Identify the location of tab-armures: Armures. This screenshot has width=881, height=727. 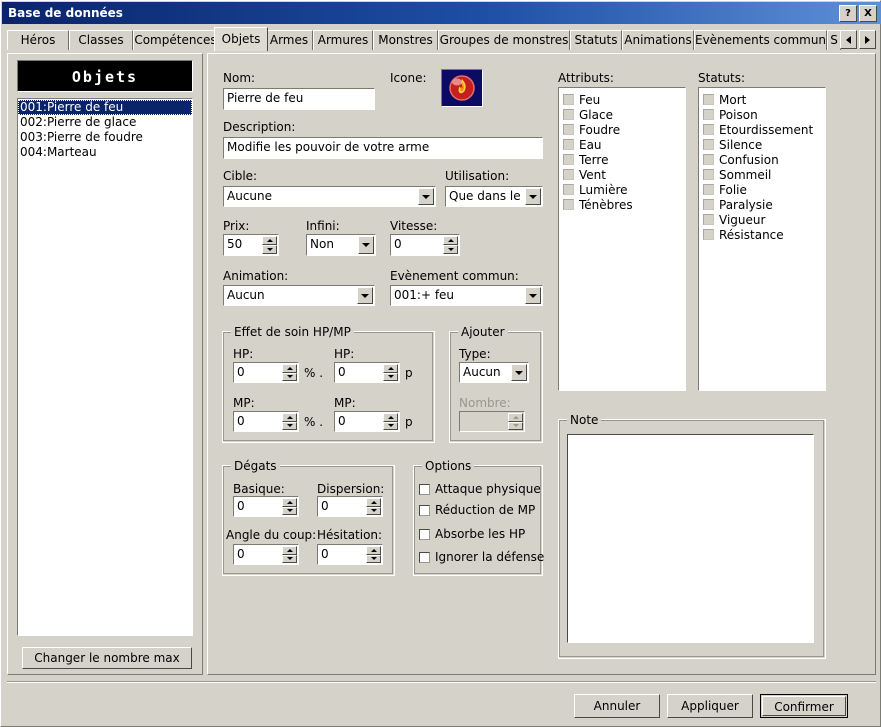
(343, 40).